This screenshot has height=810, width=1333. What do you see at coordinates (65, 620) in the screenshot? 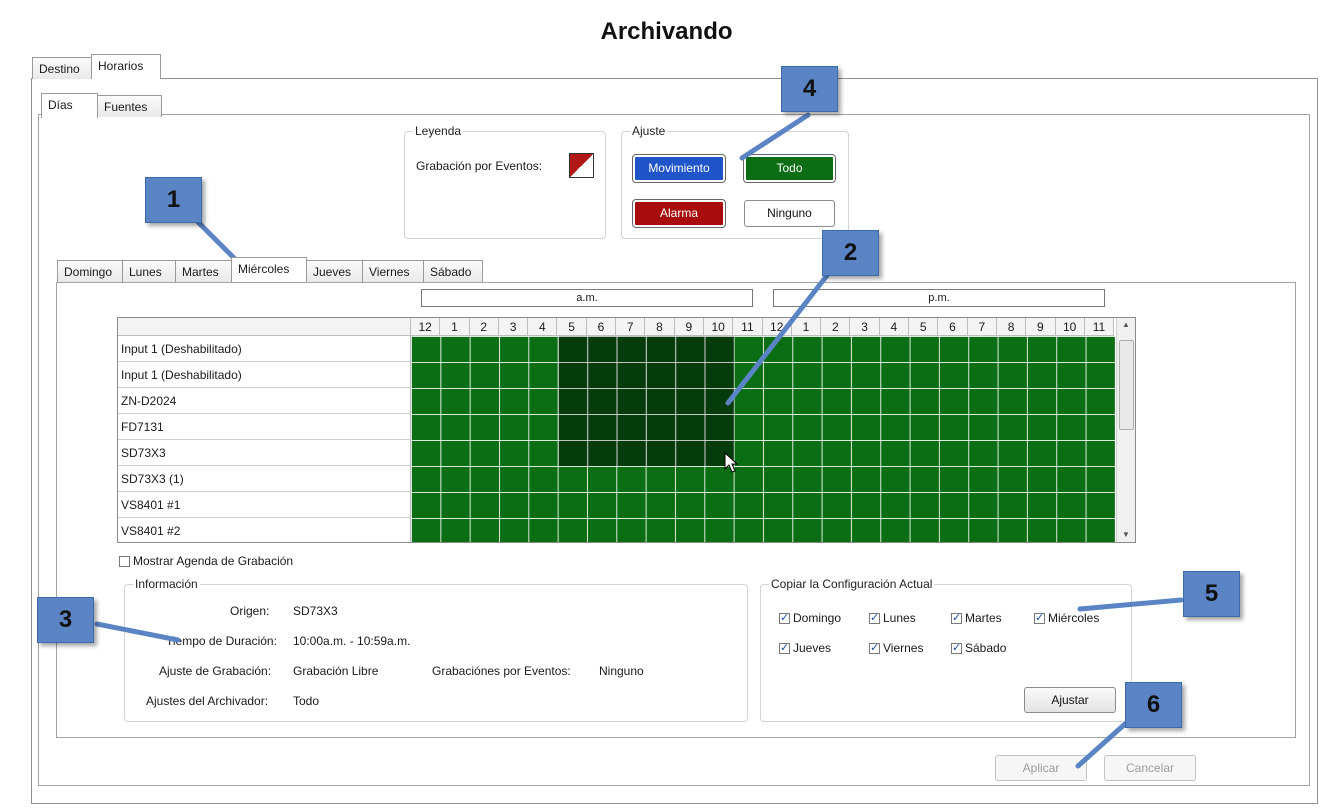
I see `callout-3: 3` at bounding box center [65, 620].